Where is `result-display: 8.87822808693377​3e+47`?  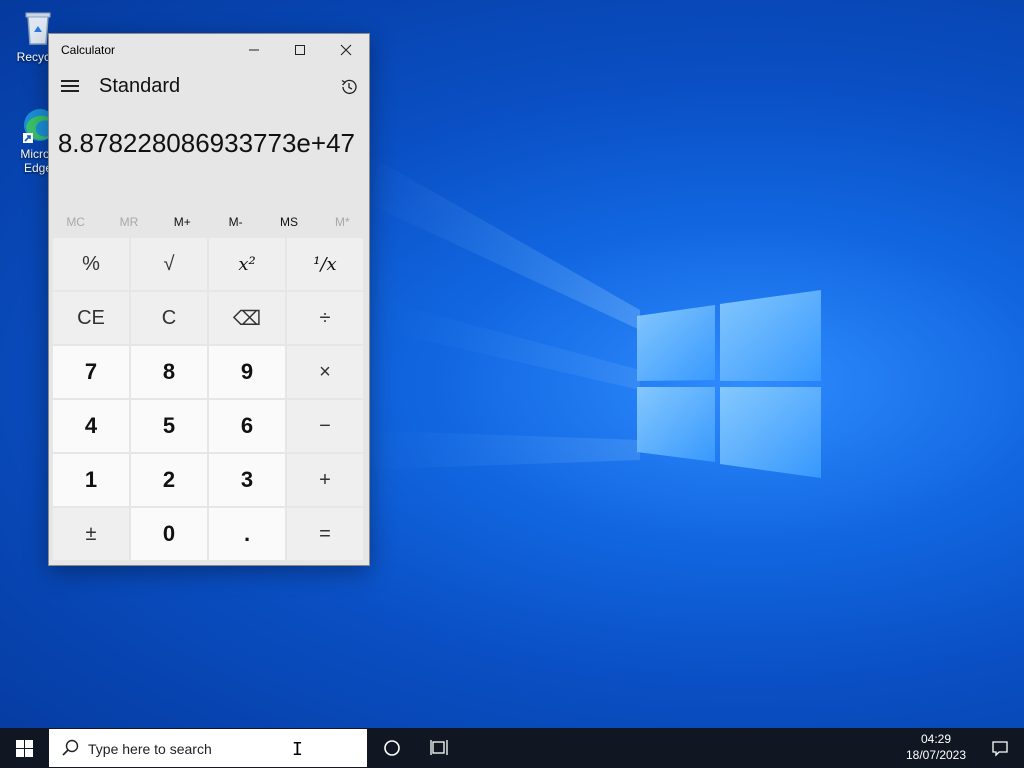 result-display: 8.87822808693377​3e+47 is located at coordinates (206, 143).